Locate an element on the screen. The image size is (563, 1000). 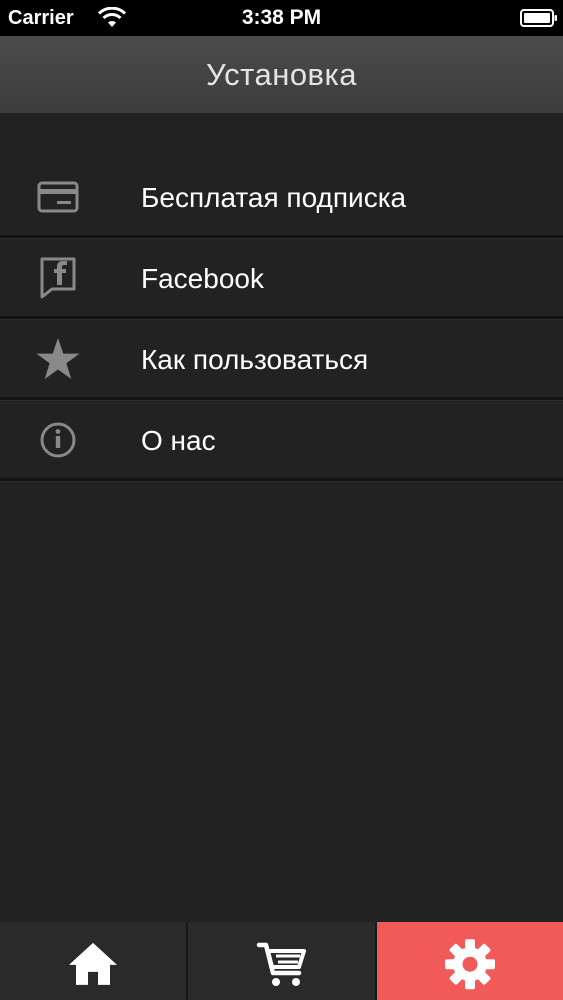
battery-icon is located at coordinates (538, 18).